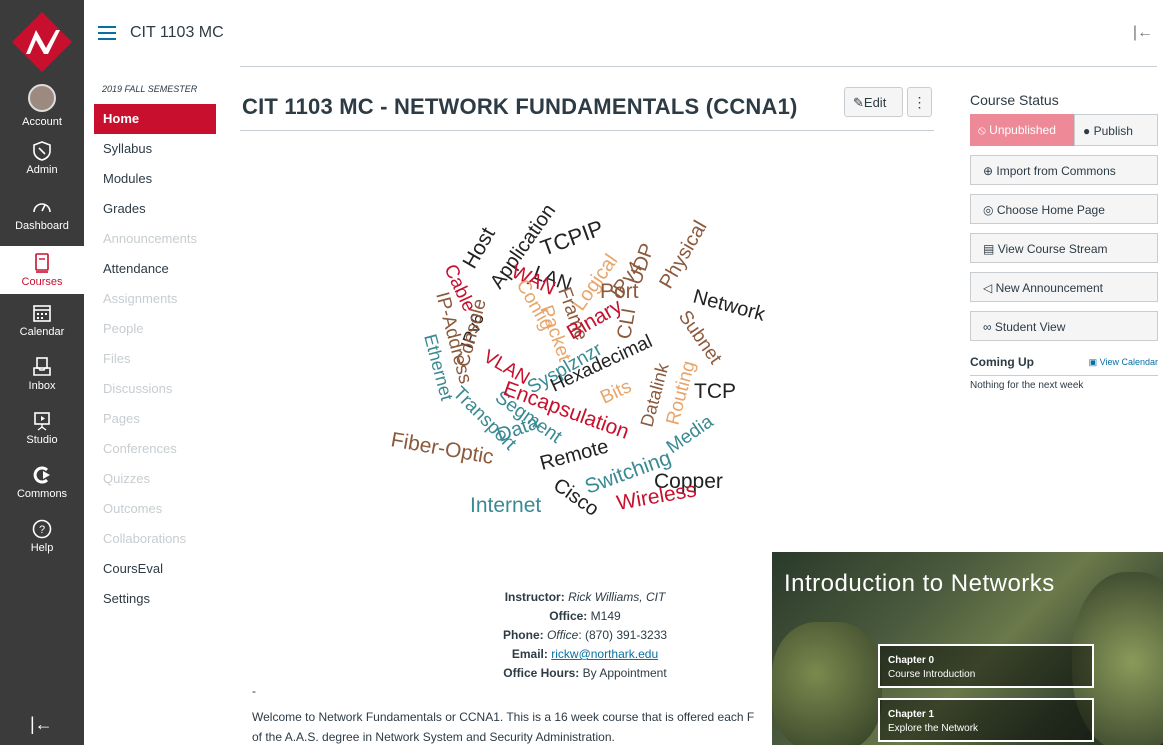 The image size is (1163, 747). I want to click on edit-button: ✎Edit, so click(873, 102).